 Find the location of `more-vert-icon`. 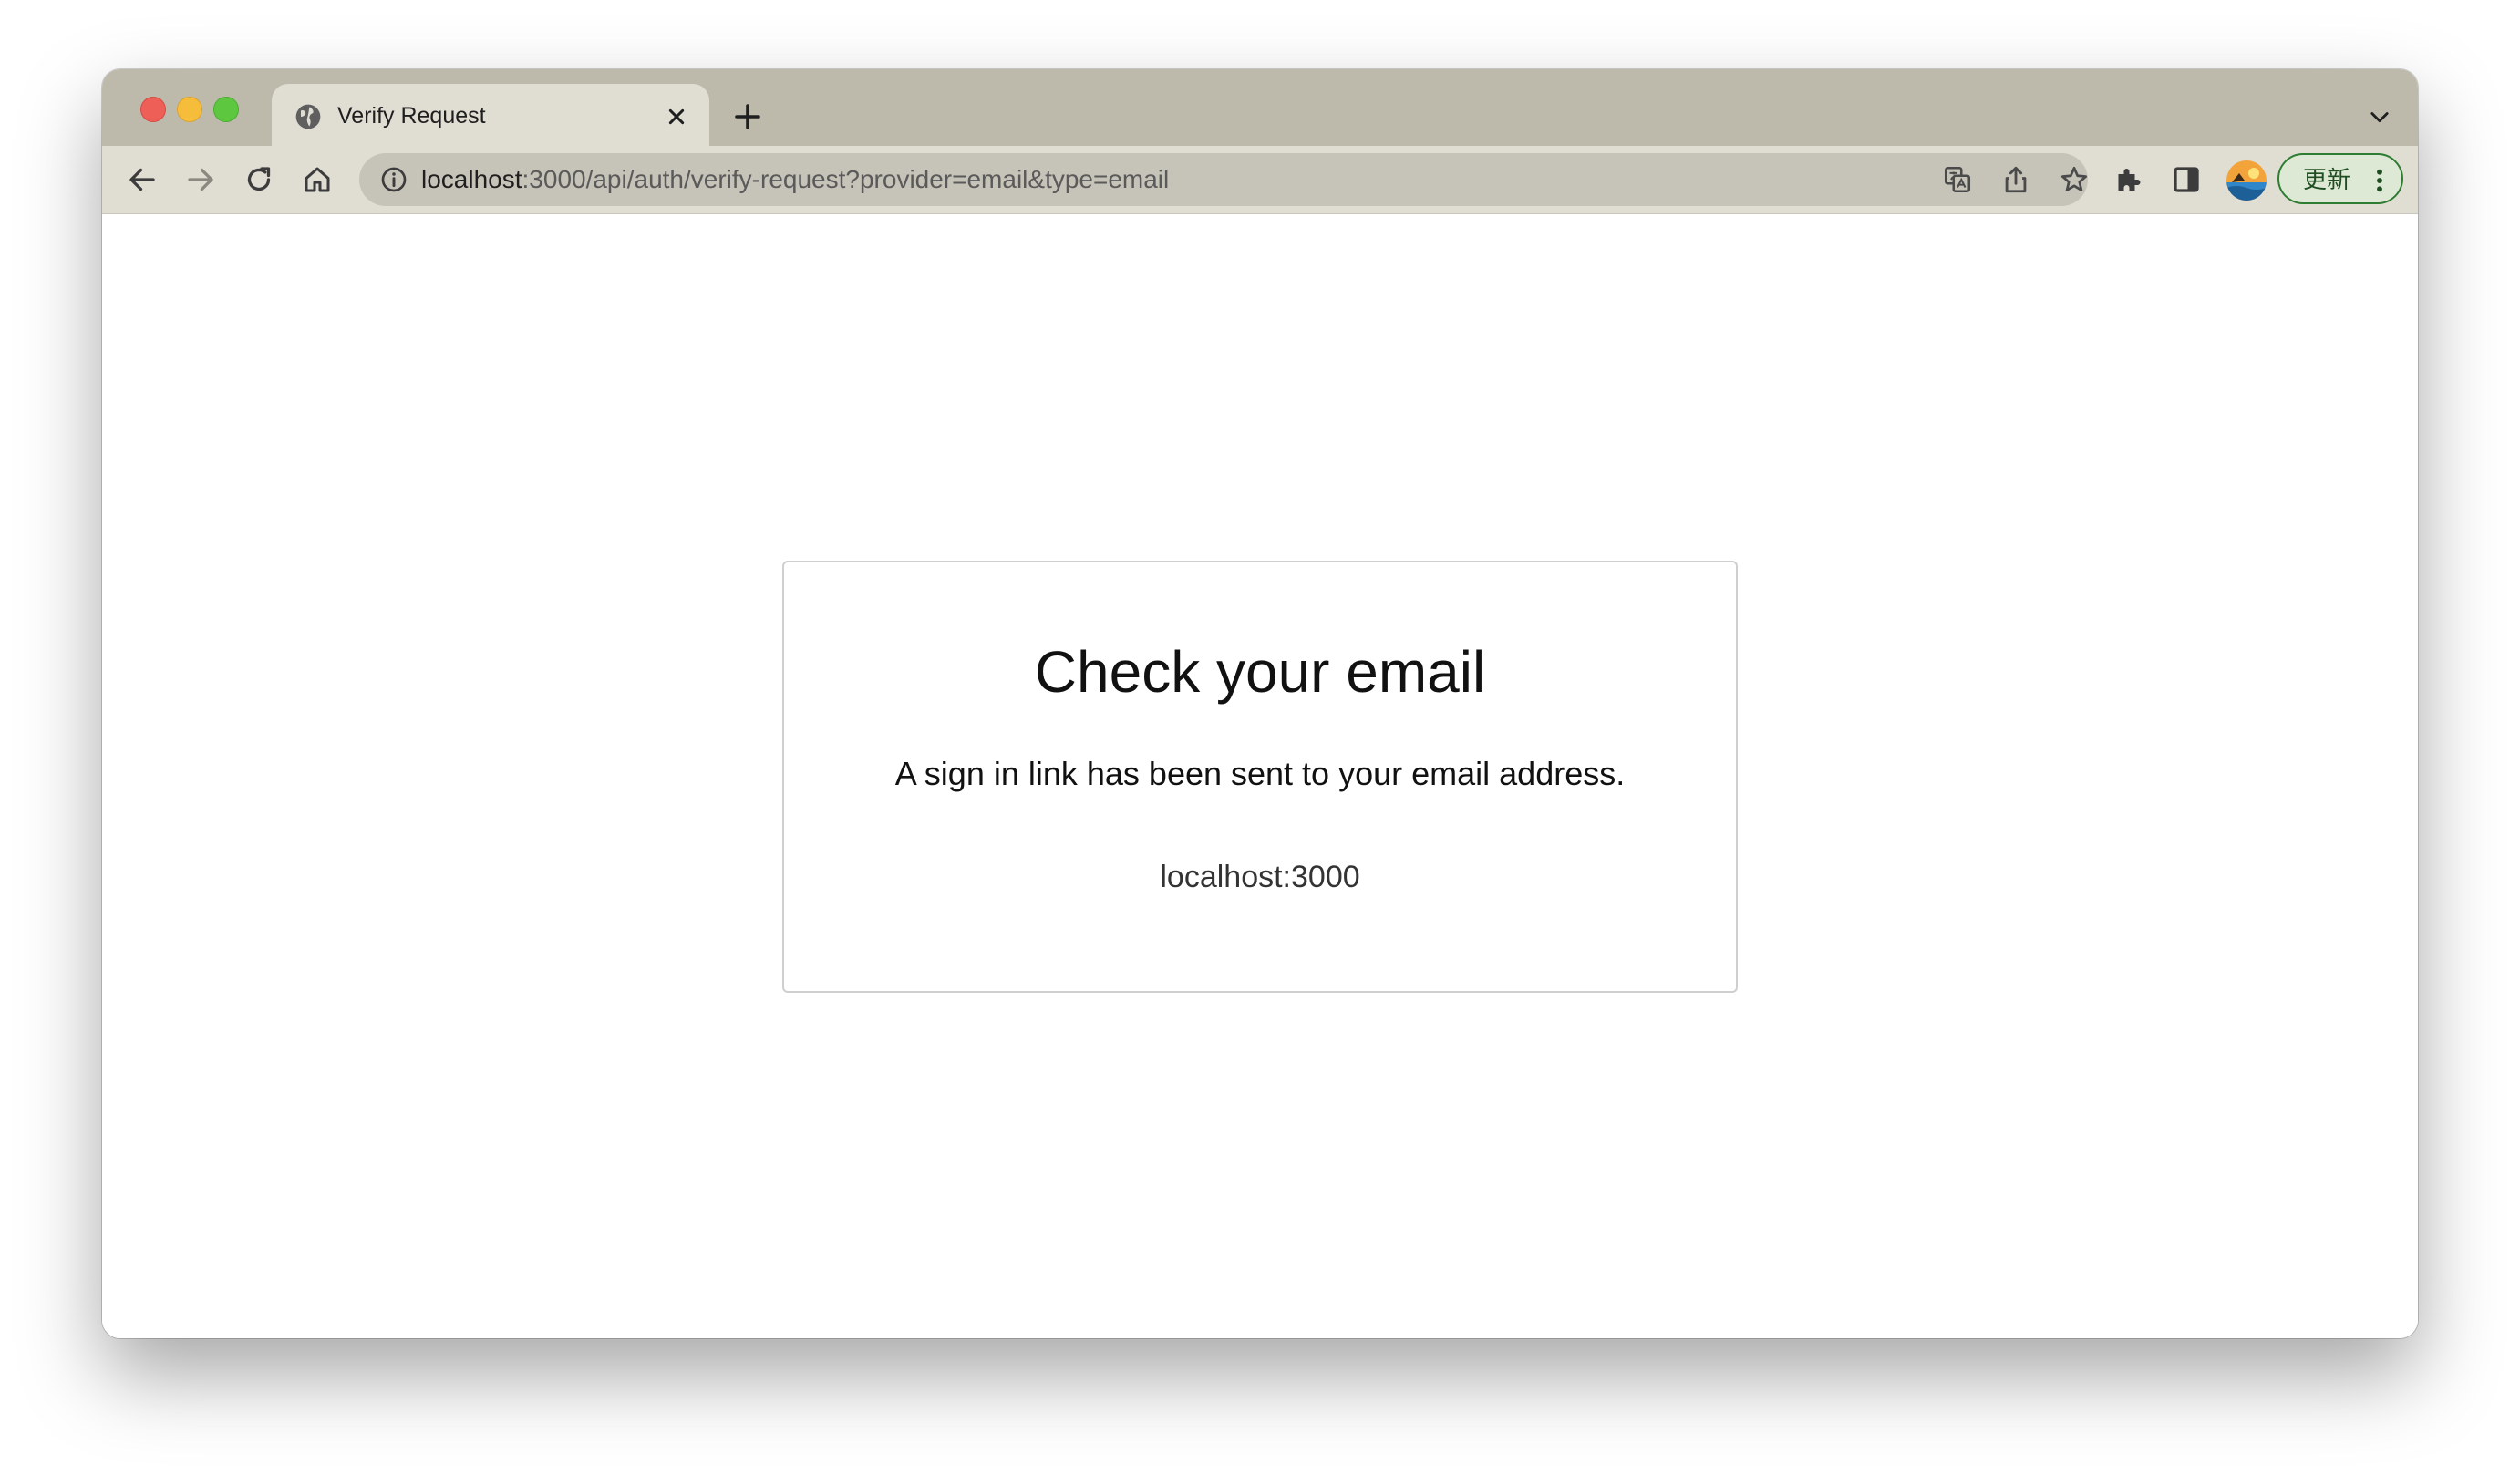

more-vert-icon is located at coordinates (2379, 181).